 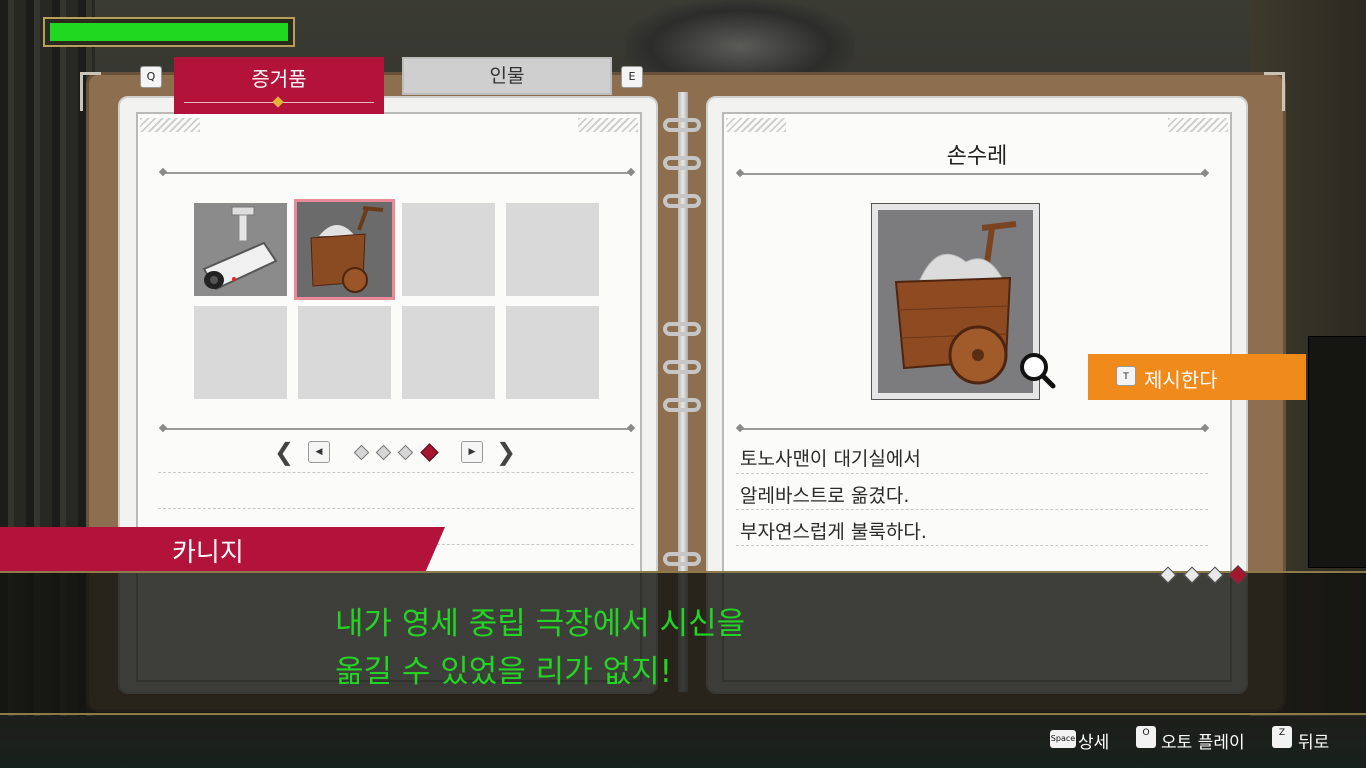 I want to click on evidence-description-line: 부자연스럽게 불룩하다., so click(x=833, y=532).